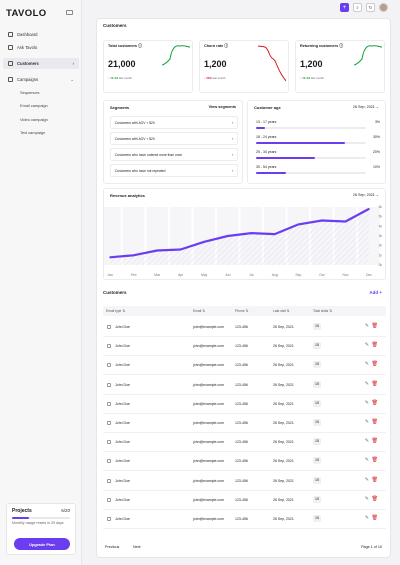  What do you see at coordinates (115, 311) in the screenshot?
I see `column-header-email-type: Email type ⇅` at bounding box center [115, 311].